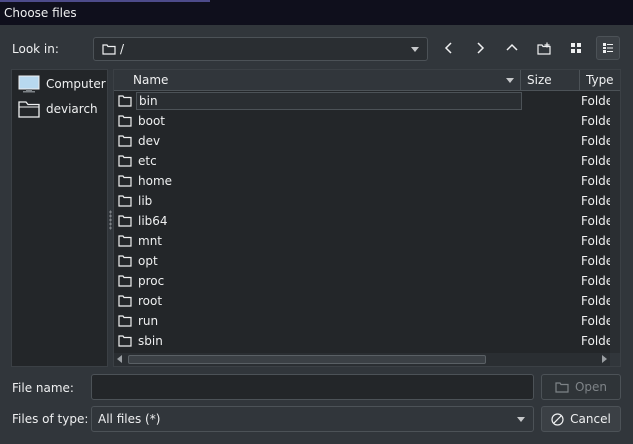 The image size is (633, 444). Describe the element at coordinates (149, 141) in the screenshot. I see `file-name-cell: dev` at that location.